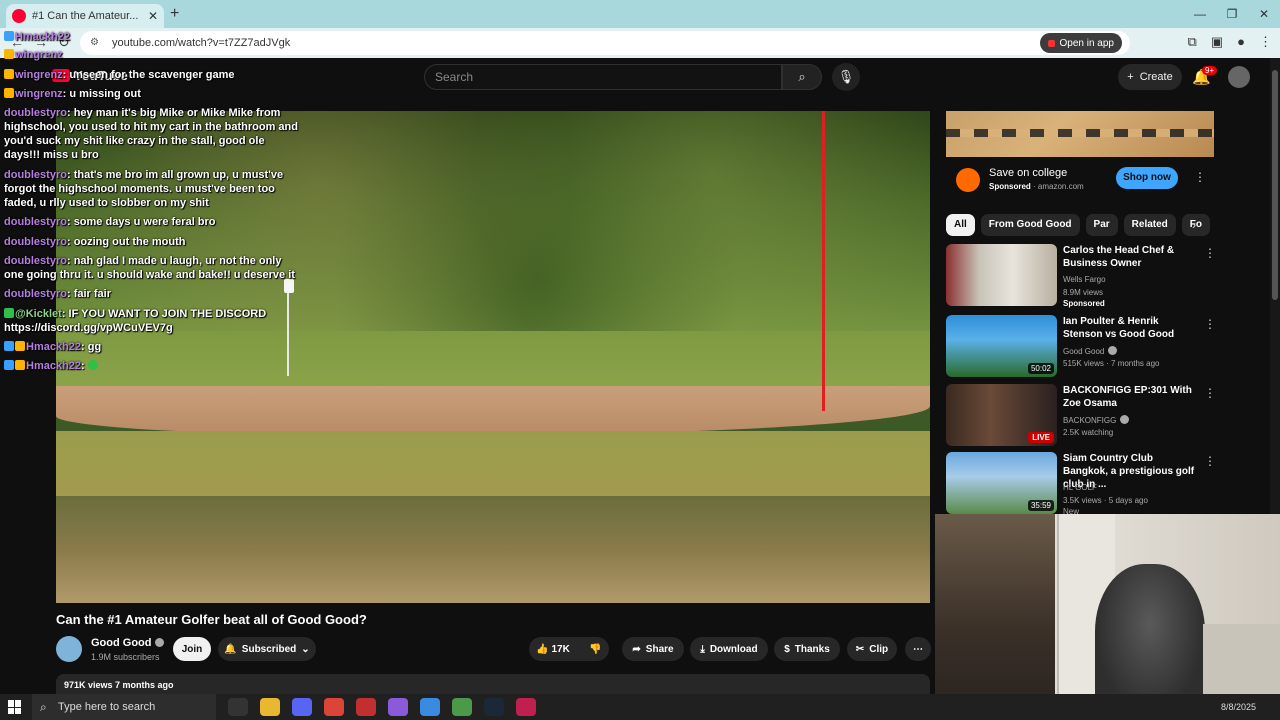 This screenshot has width=1280, height=720. I want to click on voice-search-button: 🎙, so click(846, 77).